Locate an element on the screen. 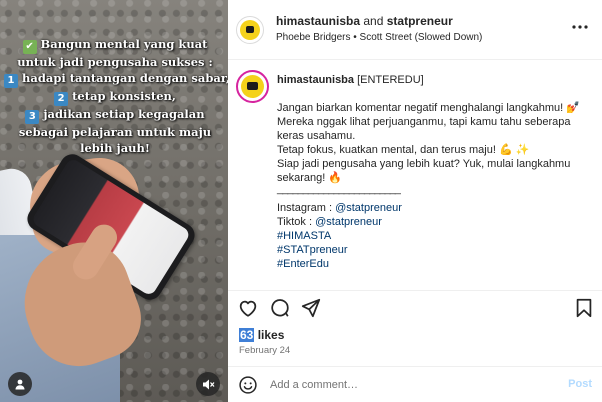 This screenshot has height=402, width=602. likes-count: 63 likes is located at coordinates (261, 335).